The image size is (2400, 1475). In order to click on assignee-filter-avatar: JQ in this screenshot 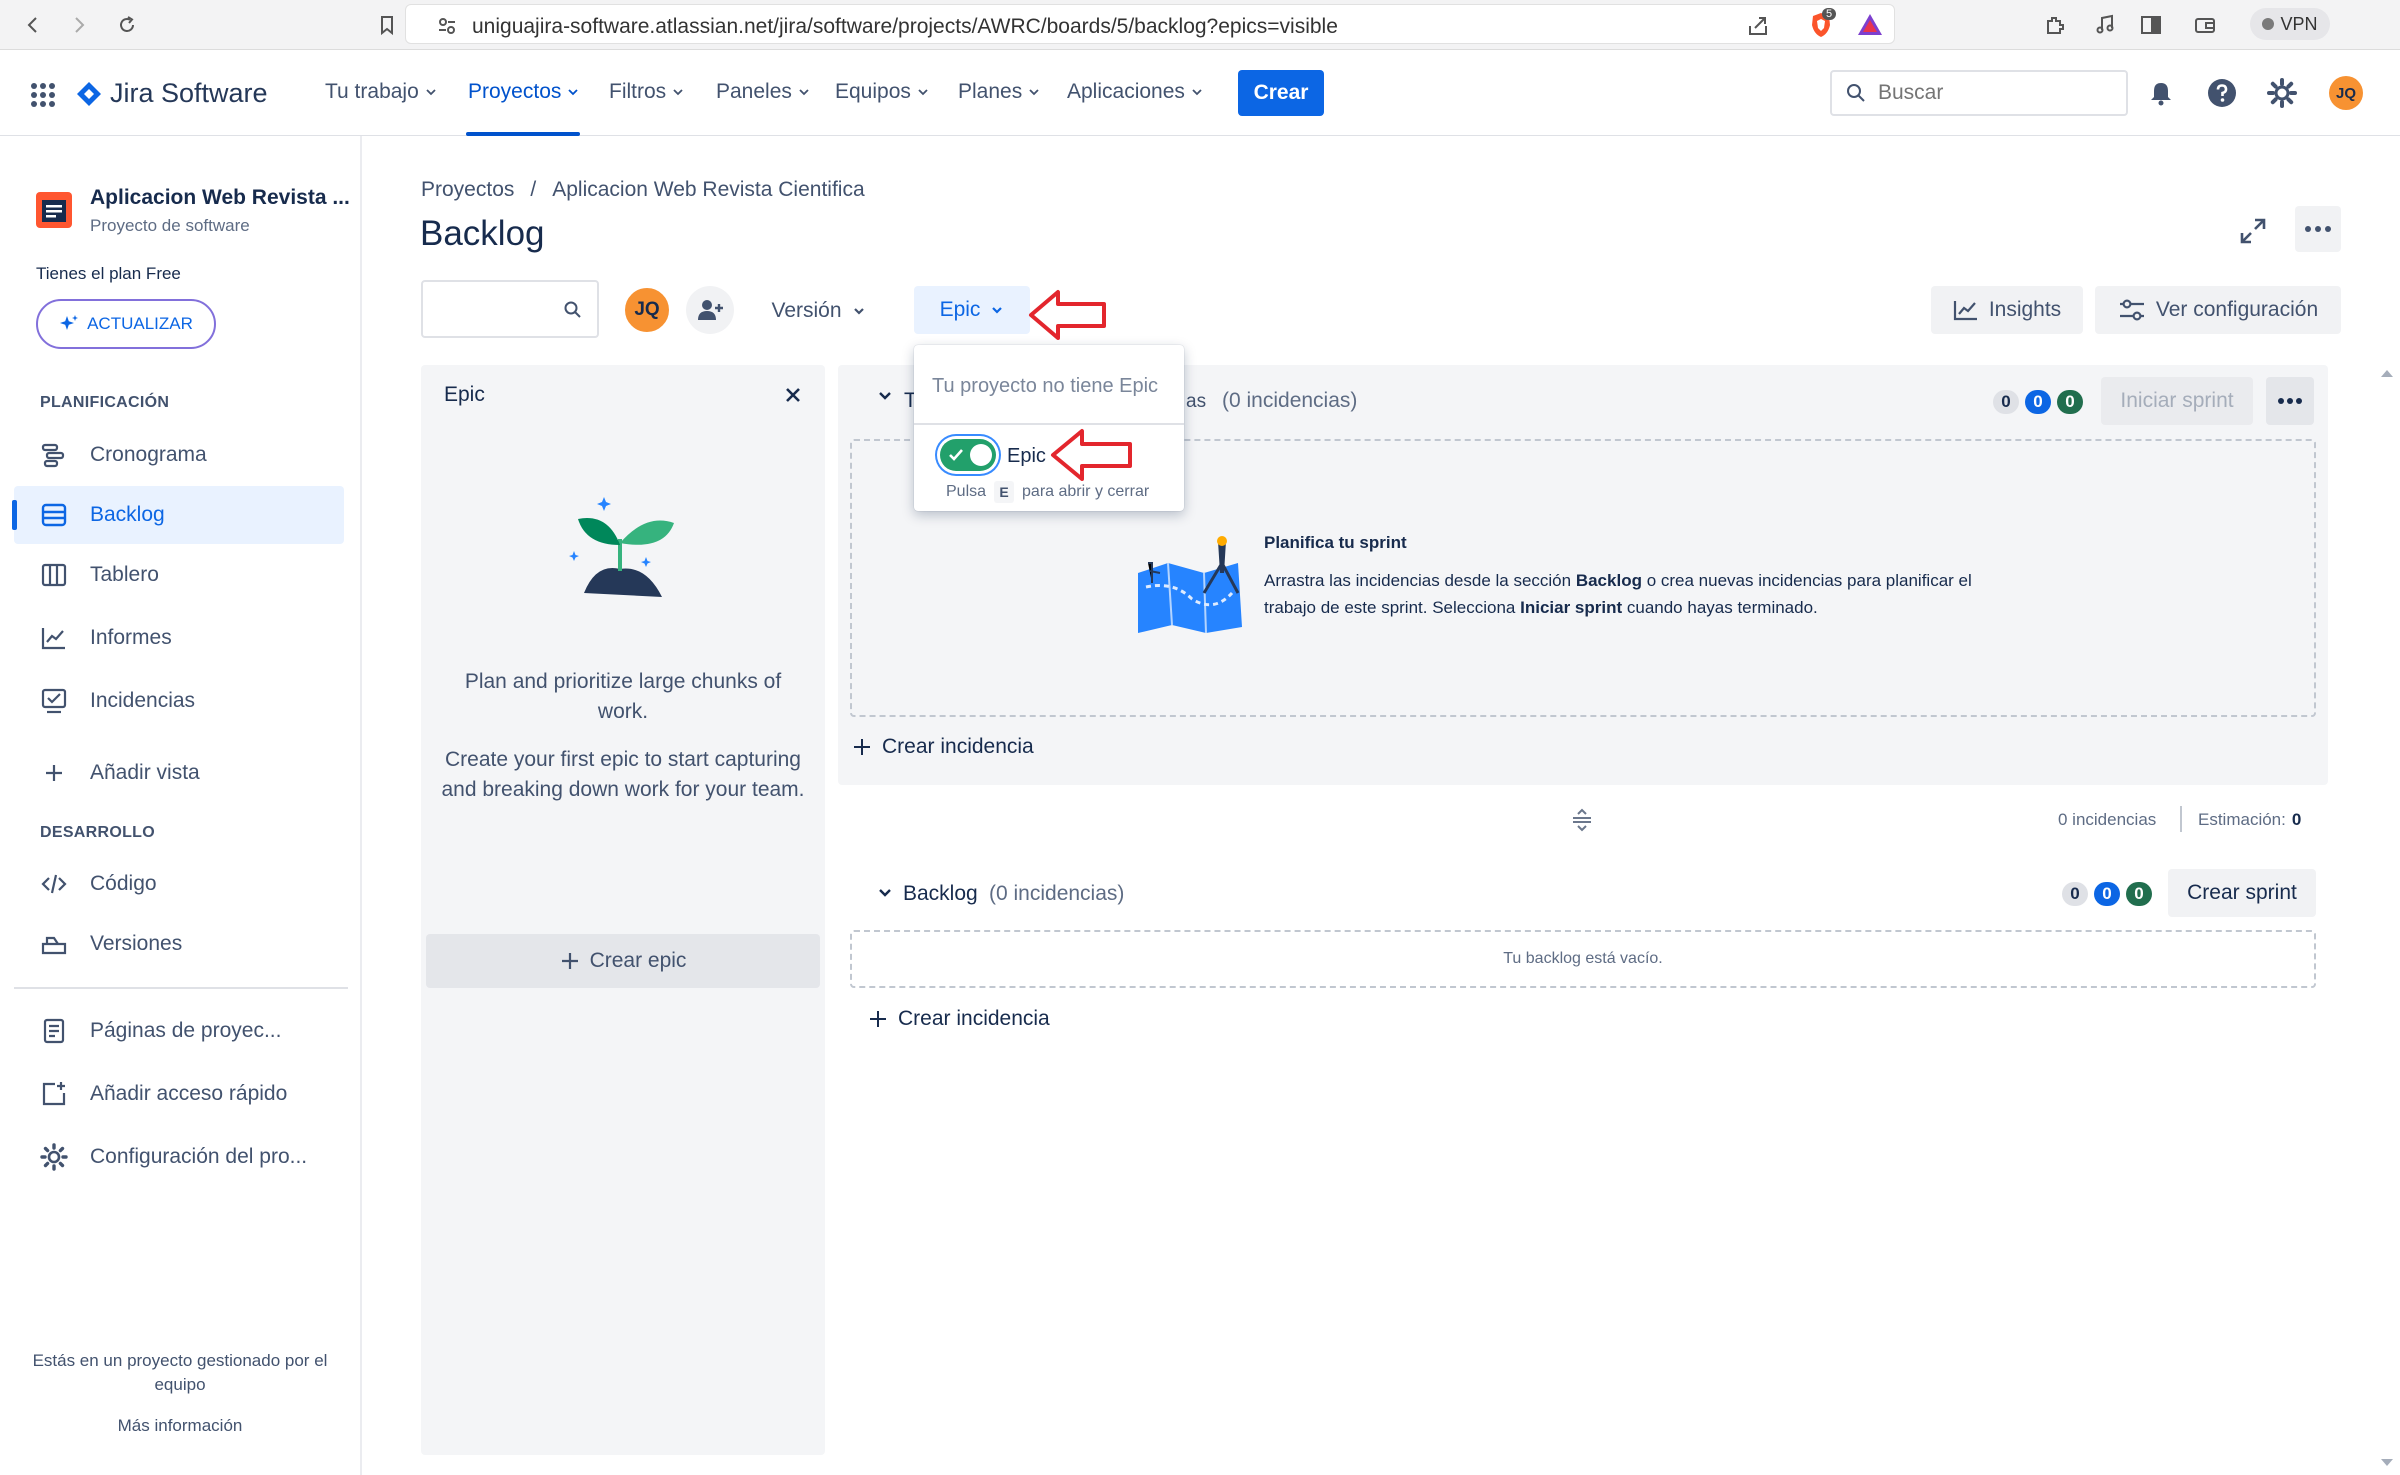, I will do `click(647, 310)`.